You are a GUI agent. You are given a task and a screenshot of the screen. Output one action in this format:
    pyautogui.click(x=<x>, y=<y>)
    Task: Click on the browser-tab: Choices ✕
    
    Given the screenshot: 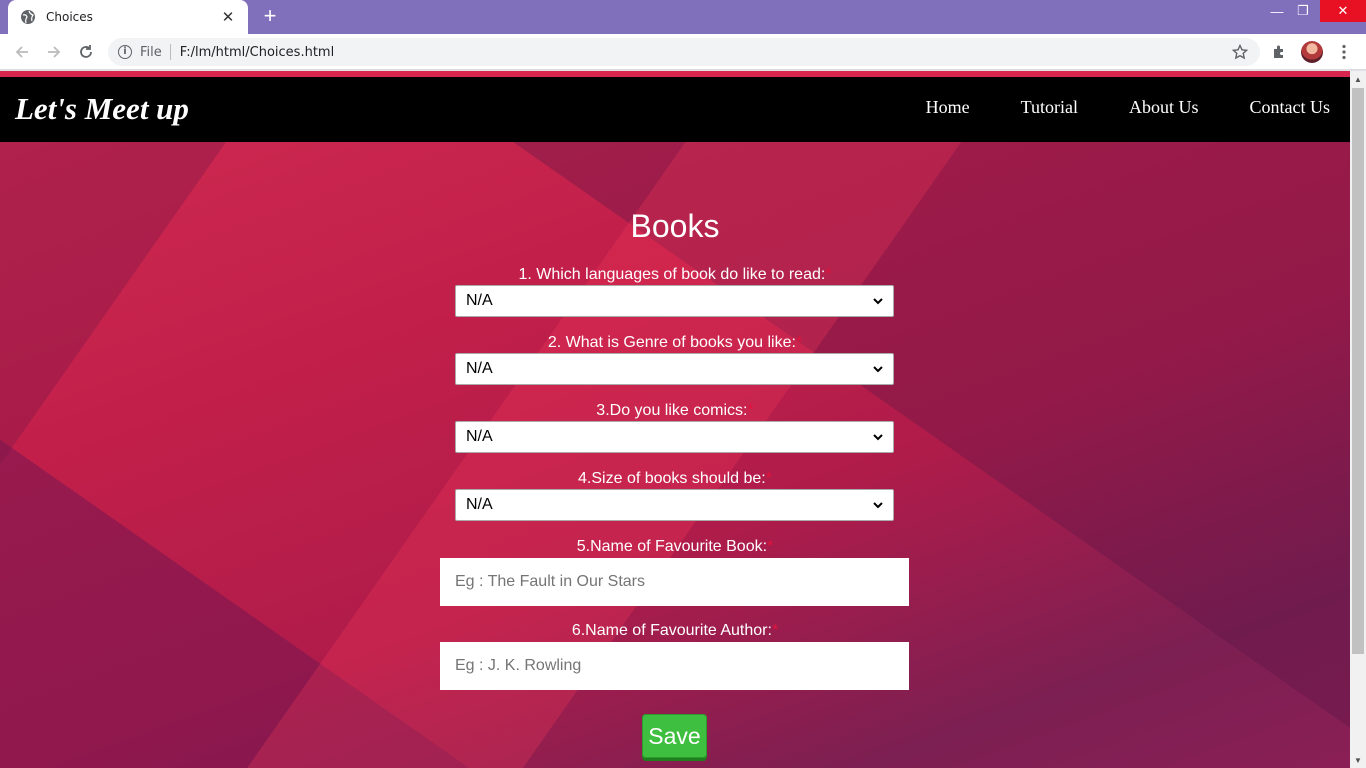 What is the action you would take?
    pyautogui.click(x=128, y=17)
    